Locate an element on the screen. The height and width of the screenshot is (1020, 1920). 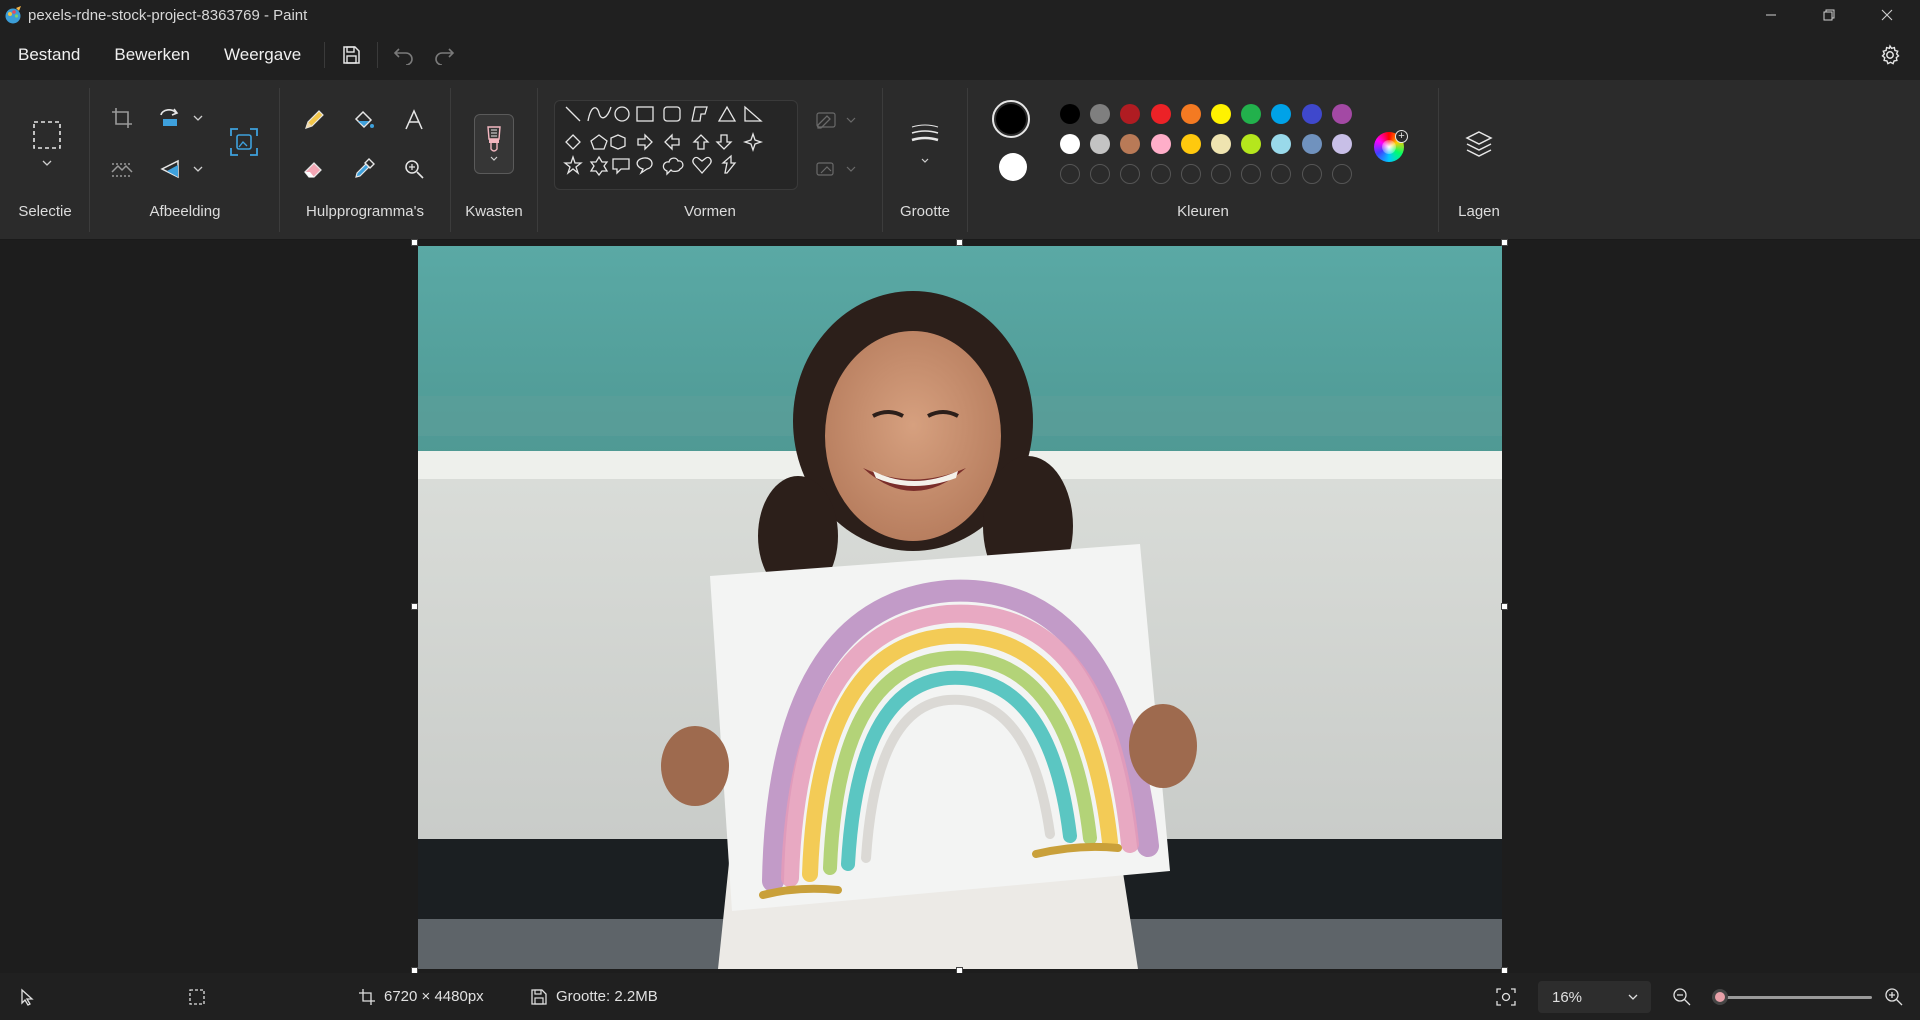
selection-icon is located at coordinates (197, 996).